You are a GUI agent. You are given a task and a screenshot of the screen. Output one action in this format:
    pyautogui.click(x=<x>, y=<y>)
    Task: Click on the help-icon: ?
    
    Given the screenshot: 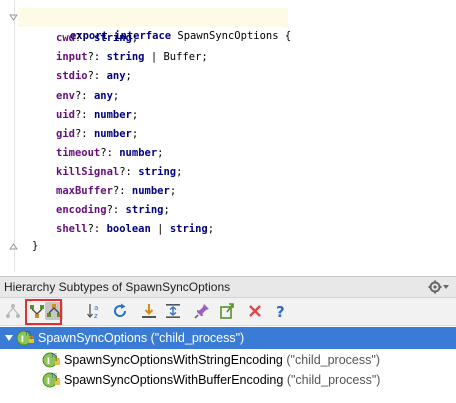 What is the action you would take?
    pyautogui.click(x=281, y=311)
    